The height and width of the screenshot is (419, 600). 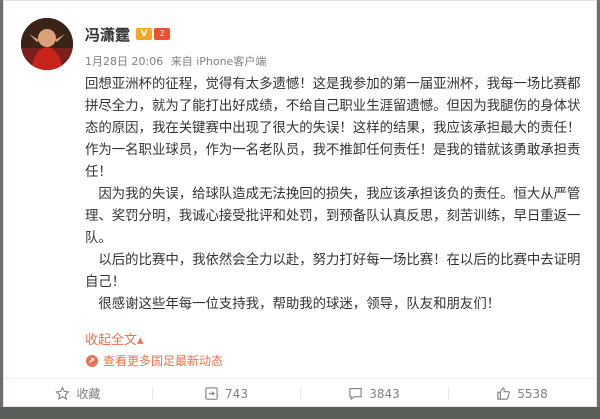 I want to click on avatar, so click(x=47, y=44).